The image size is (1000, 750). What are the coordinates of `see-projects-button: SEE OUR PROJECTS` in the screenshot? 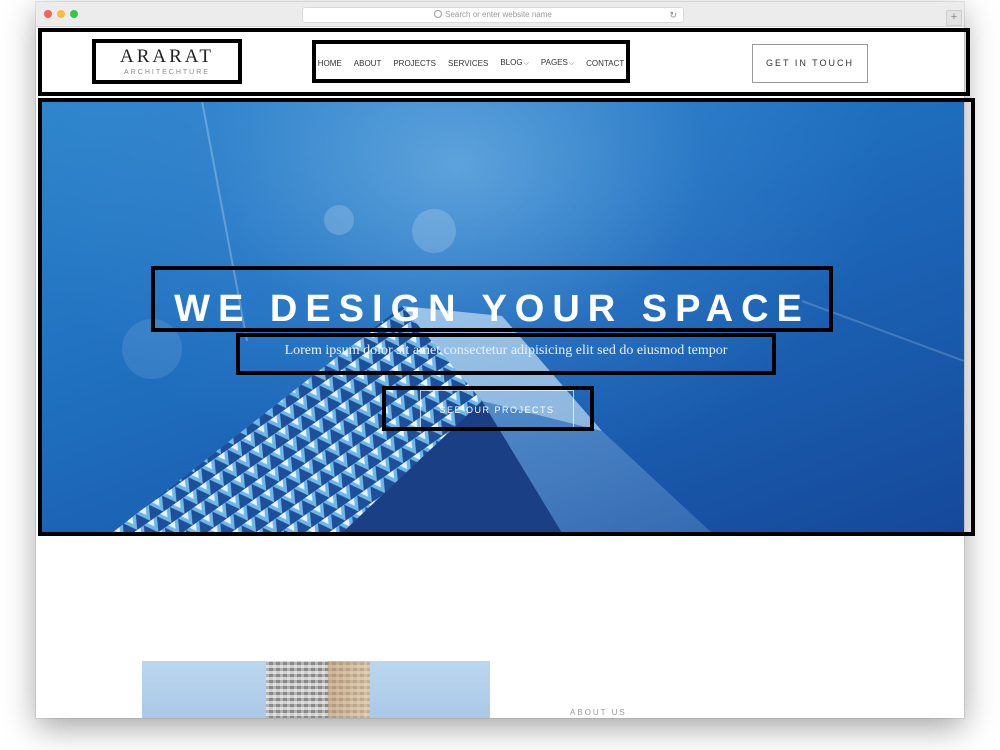 It's located at (497, 410).